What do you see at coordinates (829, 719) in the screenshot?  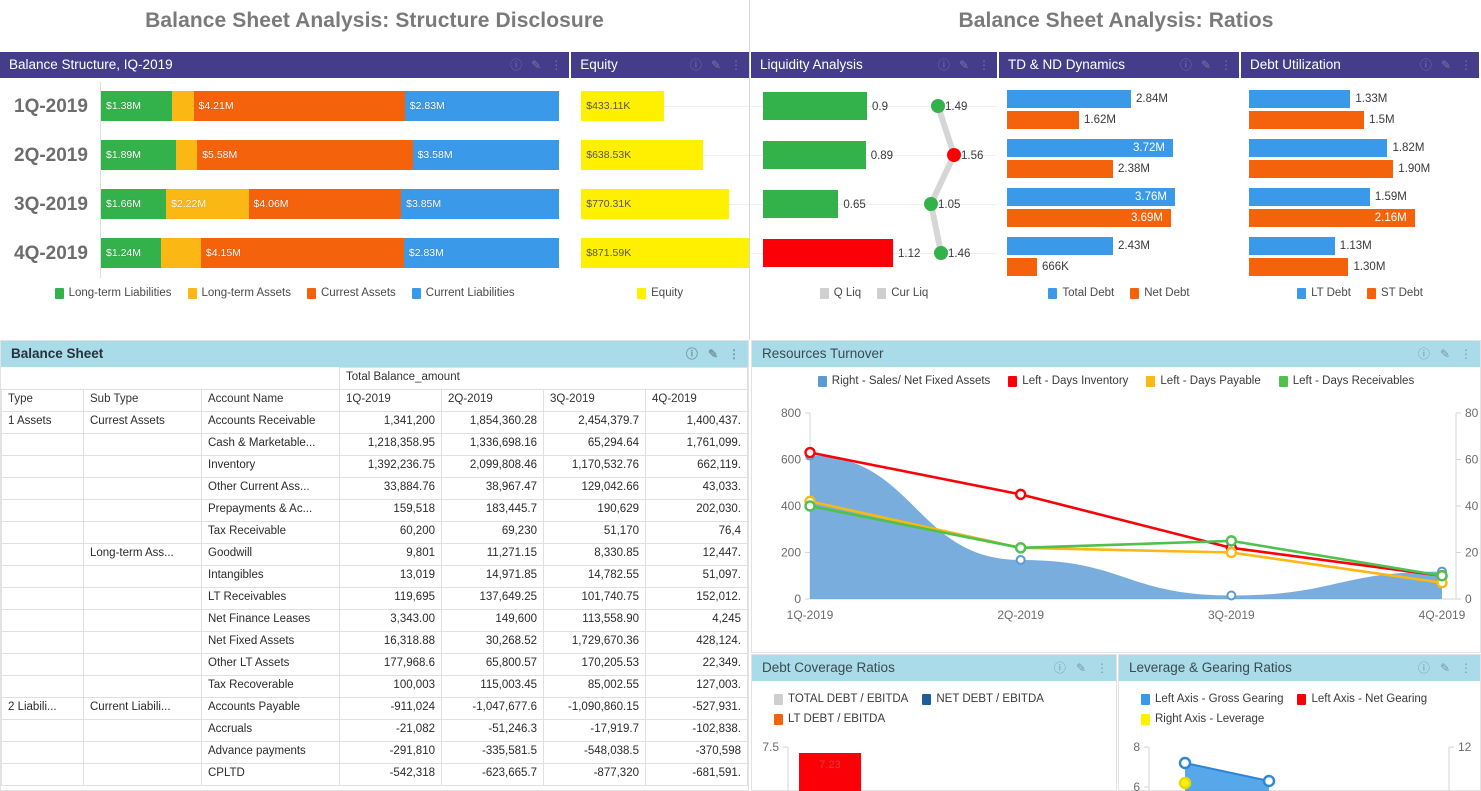 I see `legend-item: LT DEBT / EBITDA` at bounding box center [829, 719].